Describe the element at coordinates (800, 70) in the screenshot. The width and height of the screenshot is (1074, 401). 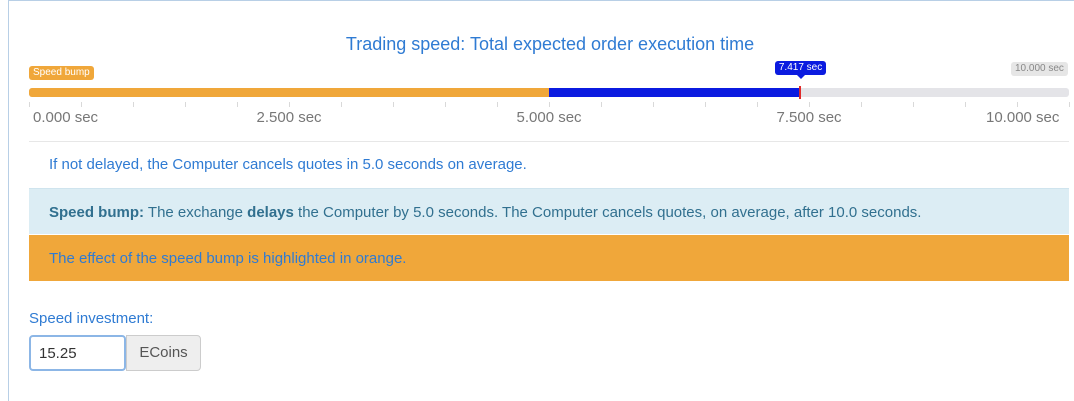
I see `current-time-badge: 7.417 sec` at that location.